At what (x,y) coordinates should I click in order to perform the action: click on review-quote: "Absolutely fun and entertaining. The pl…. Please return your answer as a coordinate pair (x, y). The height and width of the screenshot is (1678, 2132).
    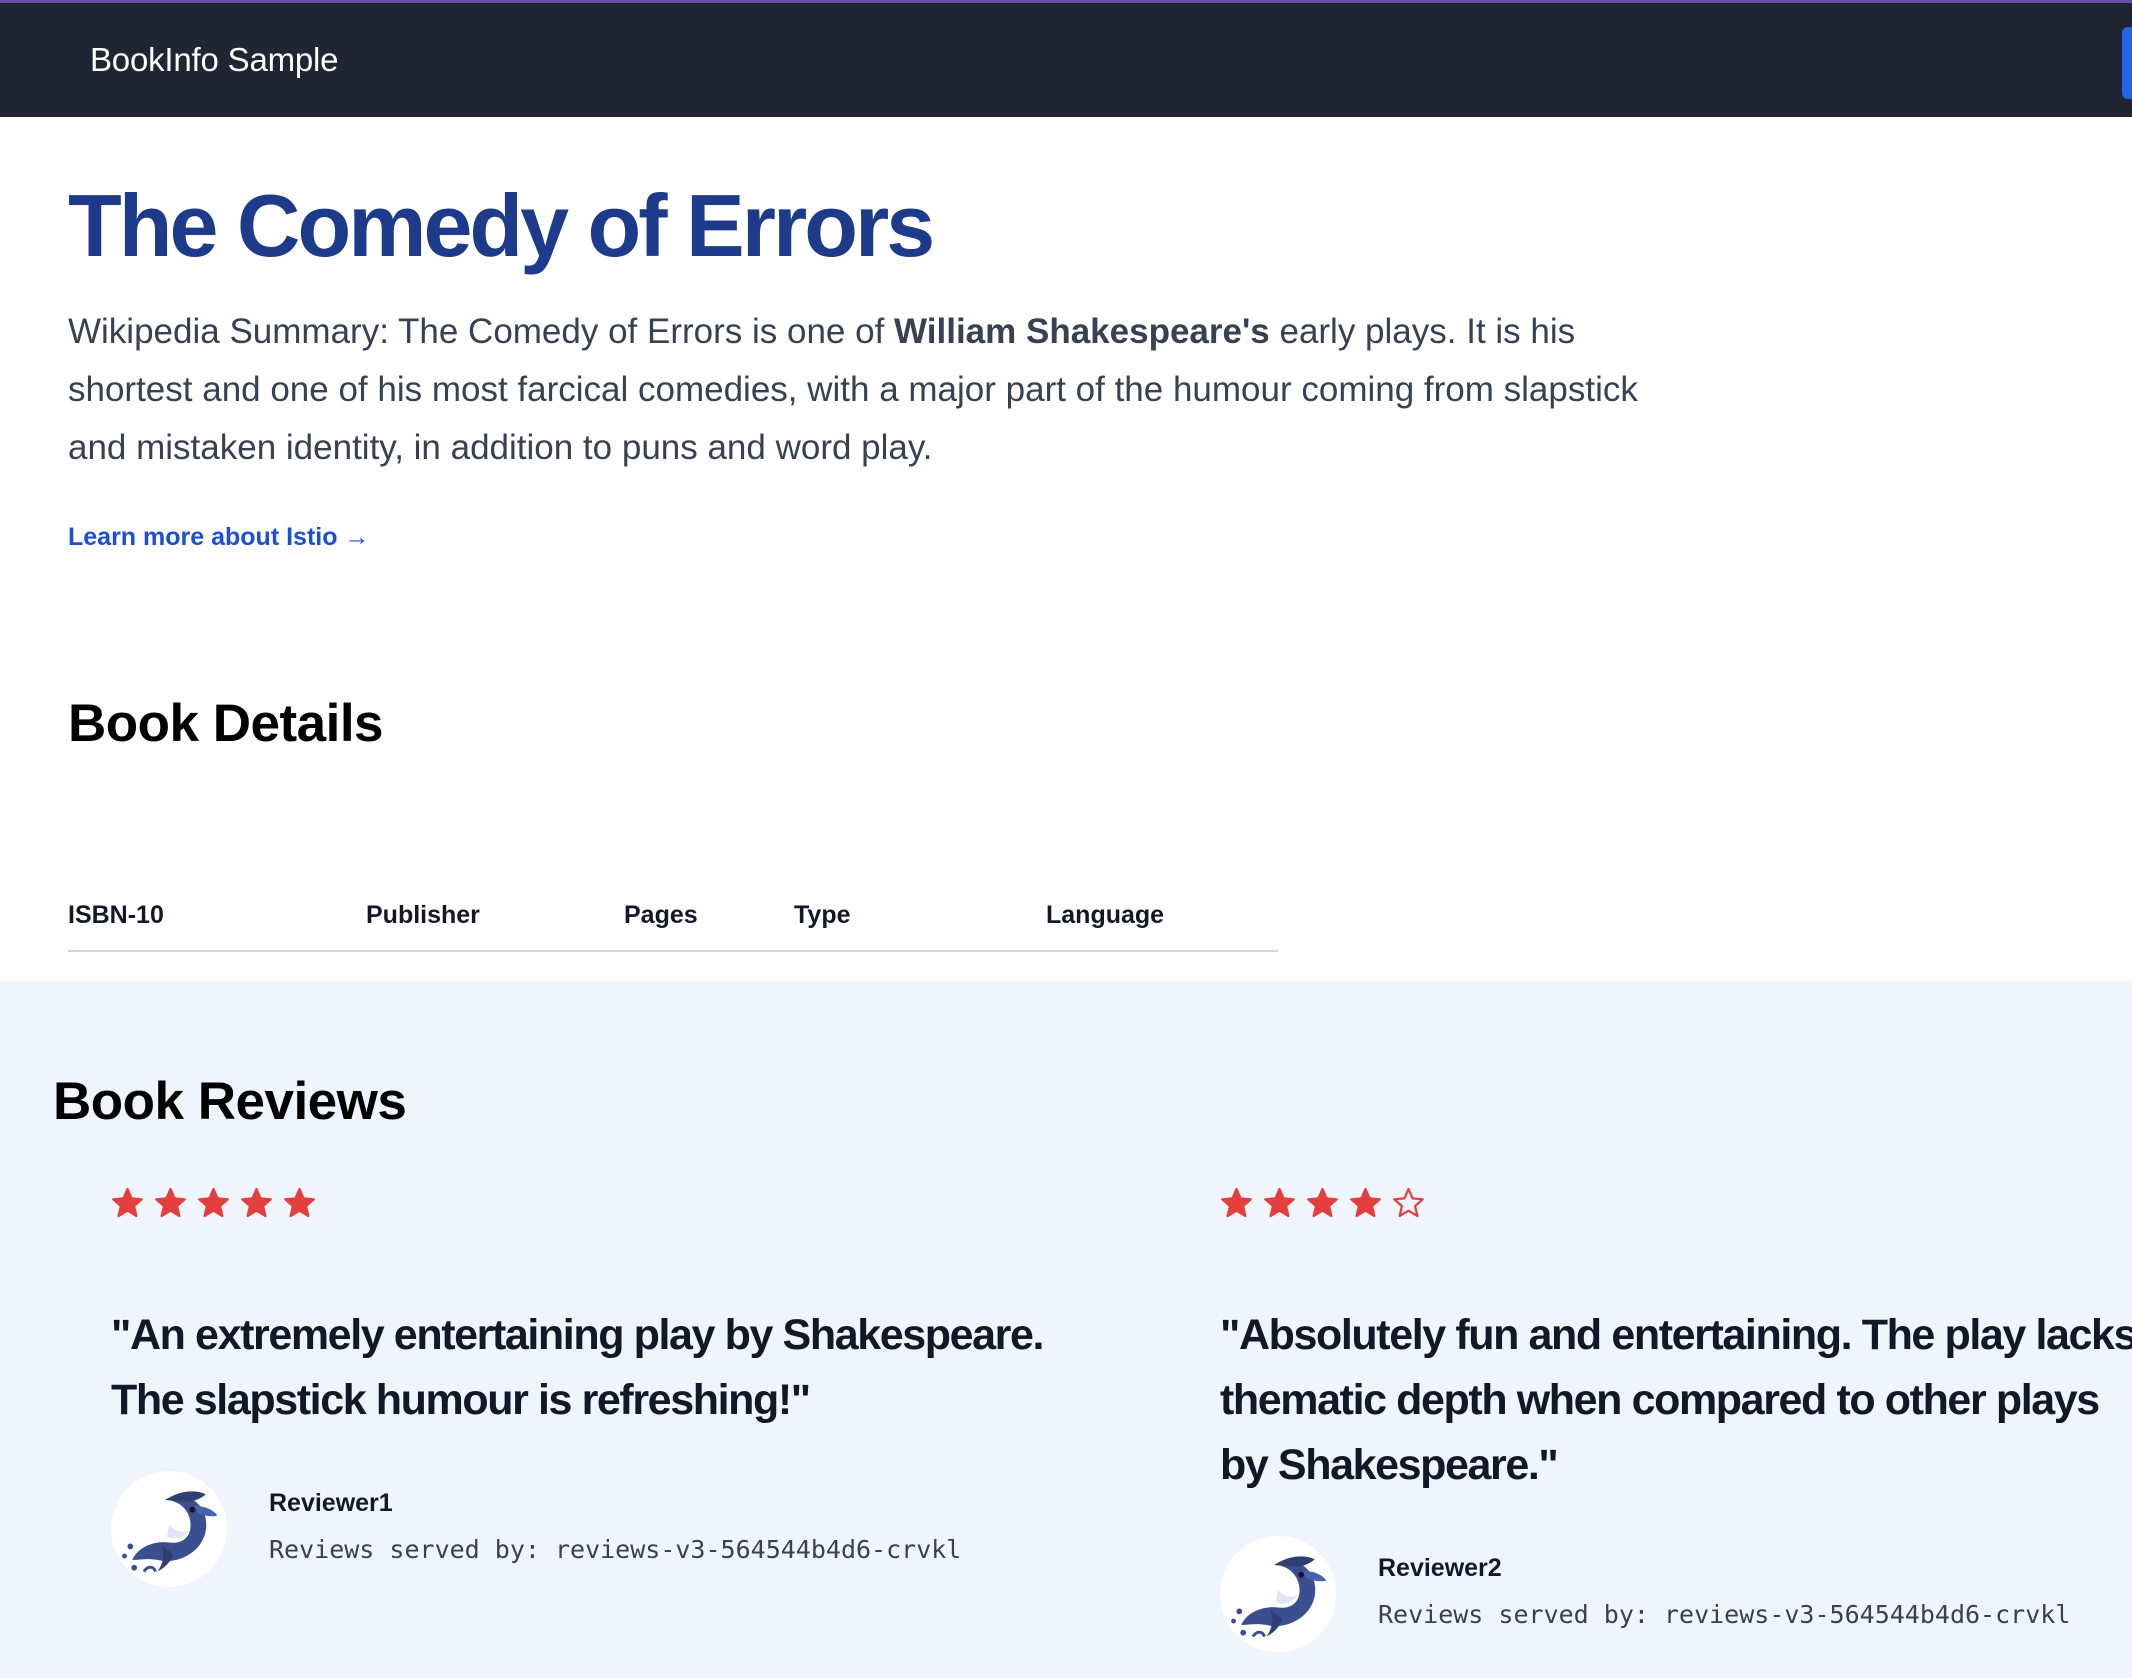
    Looking at the image, I should click on (1676, 1400).